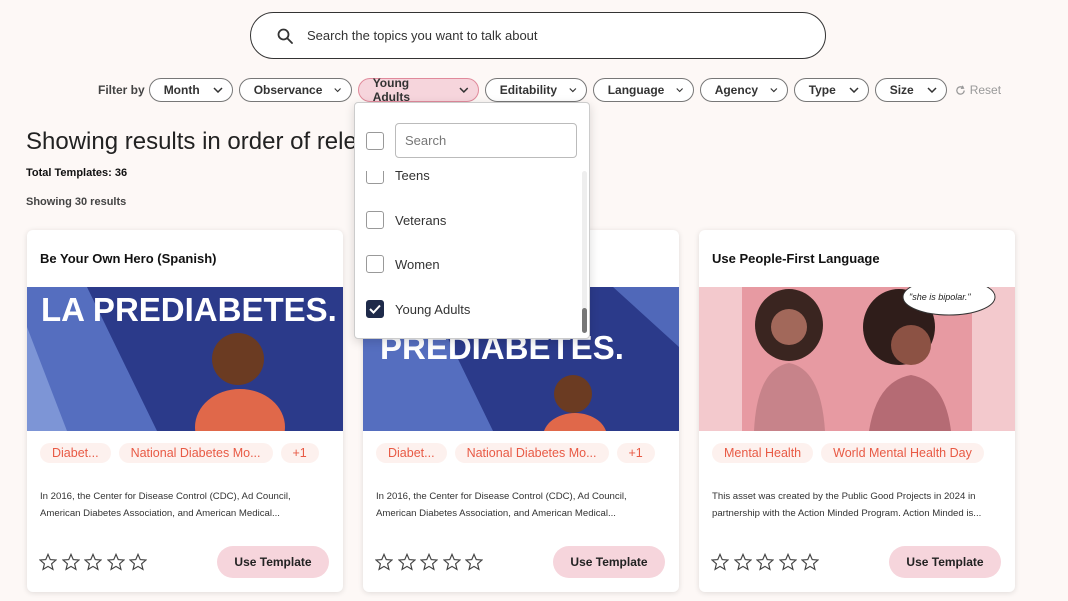 This screenshot has height=601, width=1068. What do you see at coordinates (643, 90) in the screenshot?
I see `filter-language: Language` at bounding box center [643, 90].